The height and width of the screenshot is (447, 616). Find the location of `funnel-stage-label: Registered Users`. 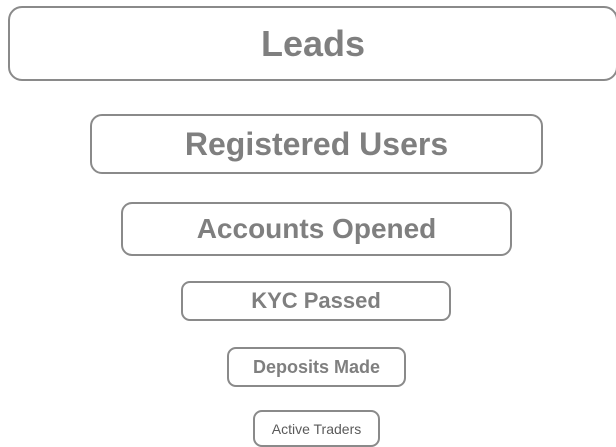

funnel-stage-label: Registered Users is located at coordinates (316, 143).